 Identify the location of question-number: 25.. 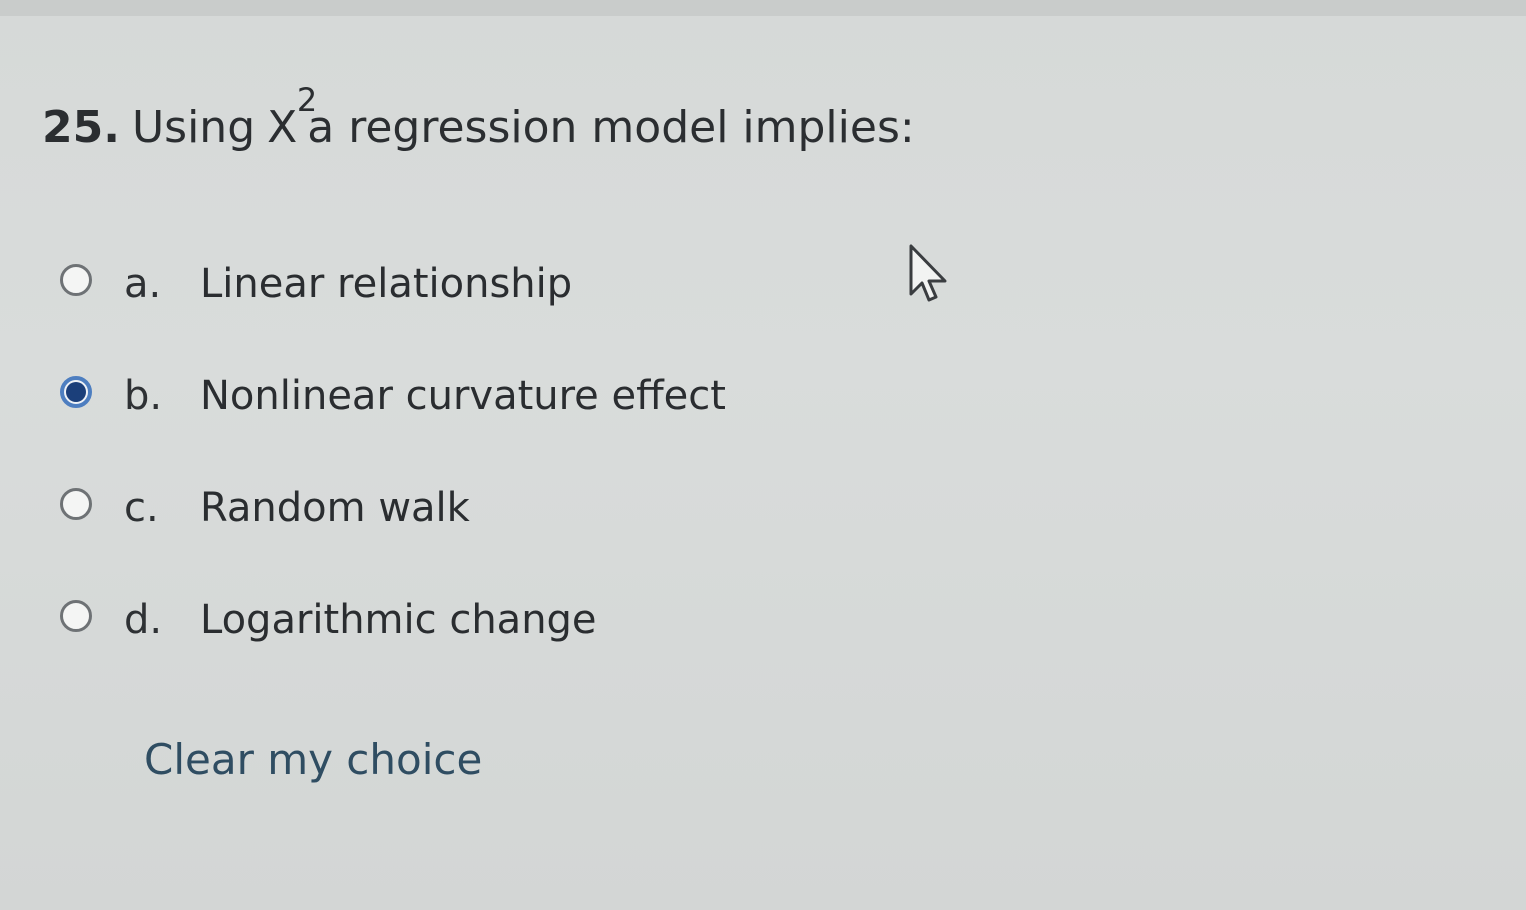
(81, 127).